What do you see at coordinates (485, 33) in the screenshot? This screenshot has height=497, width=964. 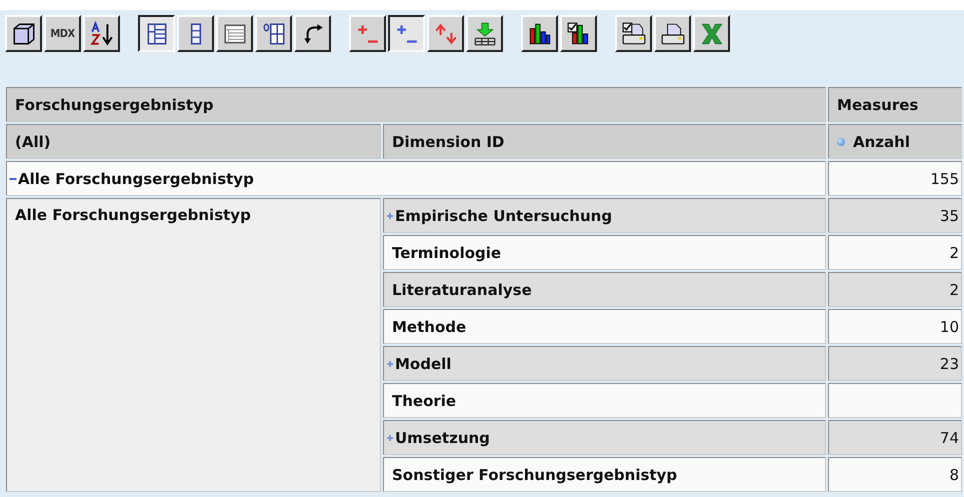 I see `download-arrow-icon` at bounding box center [485, 33].